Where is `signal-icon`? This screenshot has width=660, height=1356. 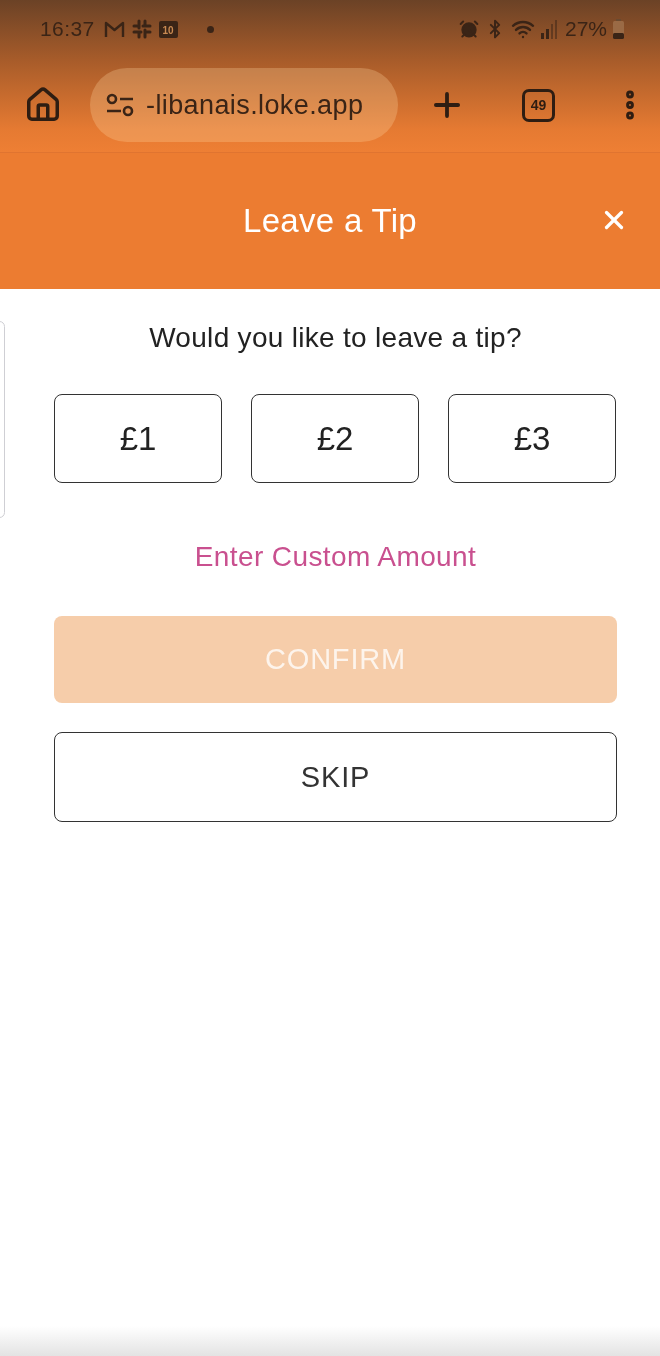
signal-icon is located at coordinates (549, 29).